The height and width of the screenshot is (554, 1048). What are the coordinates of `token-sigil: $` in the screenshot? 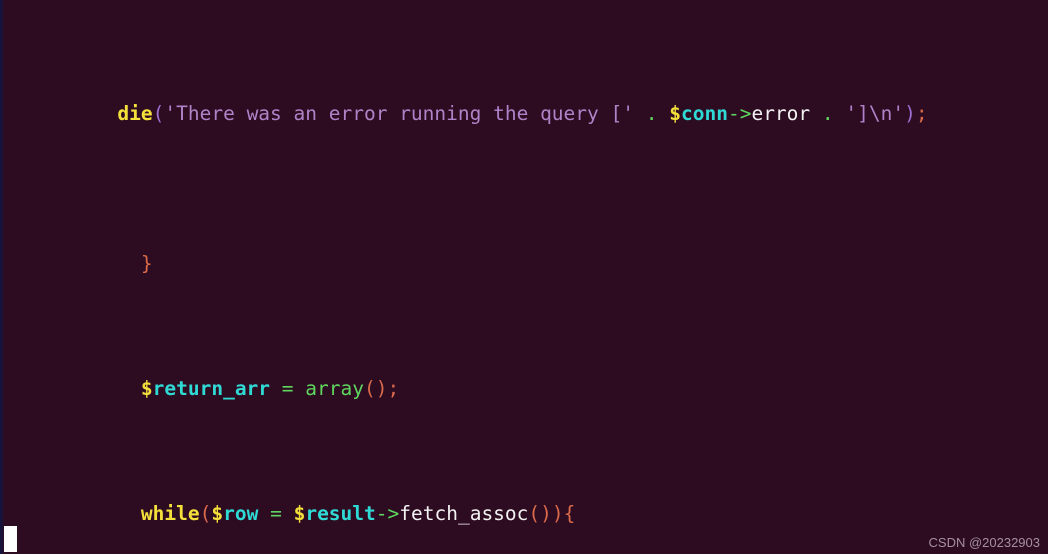 It's located at (146, 388).